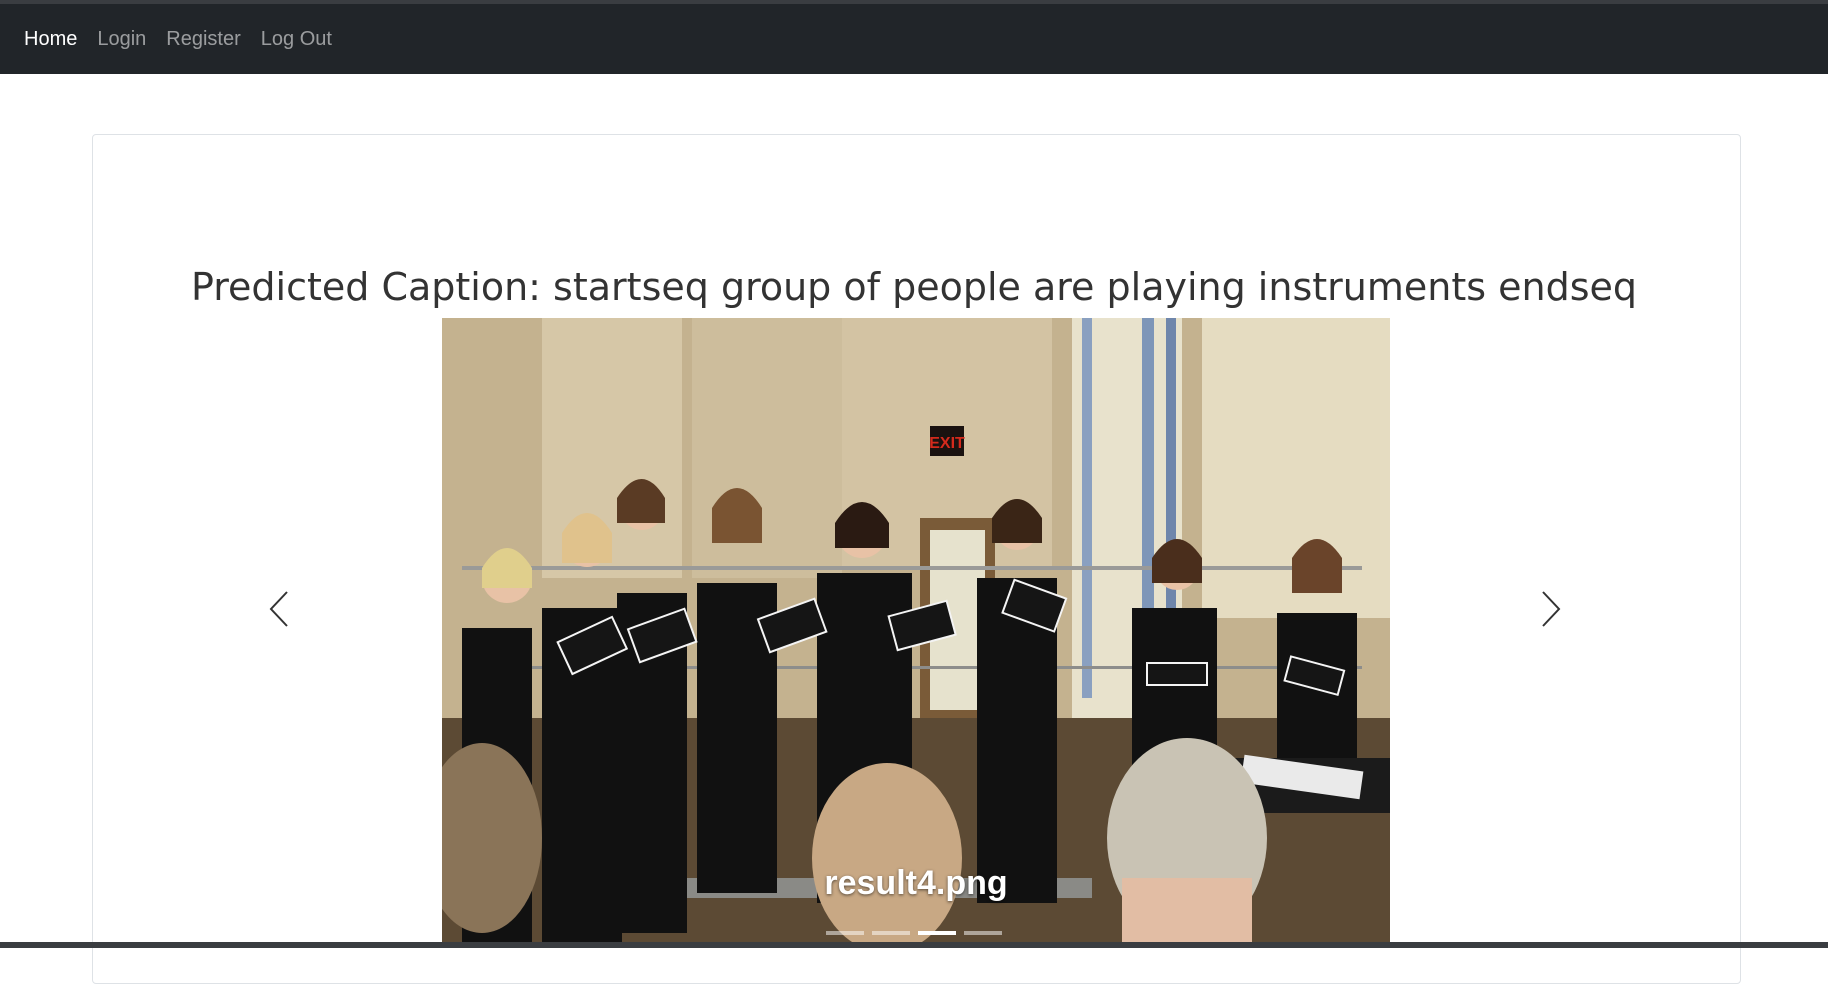 This screenshot has height=984, width=1828. I want to click on carousel-prev-button, so click(279, 609).